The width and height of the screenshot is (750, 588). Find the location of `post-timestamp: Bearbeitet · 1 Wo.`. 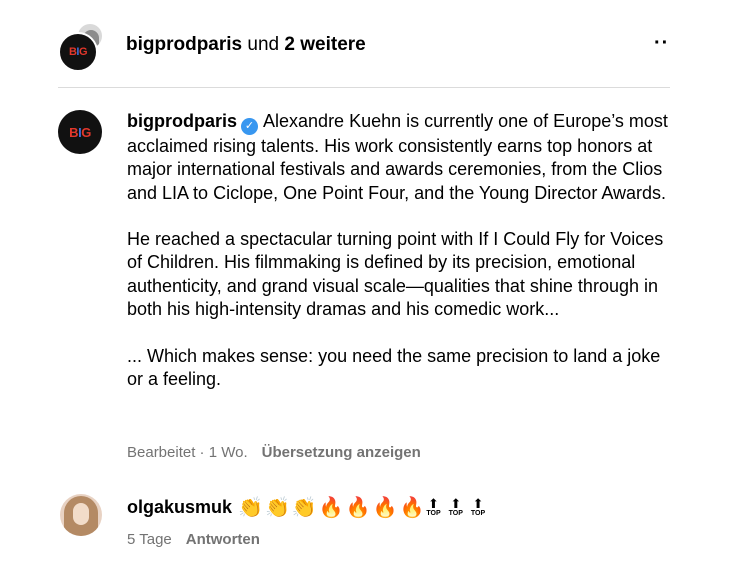

post-timestamp: Bearbeitet · 1 Wo. is located at coordinates (187, 452).